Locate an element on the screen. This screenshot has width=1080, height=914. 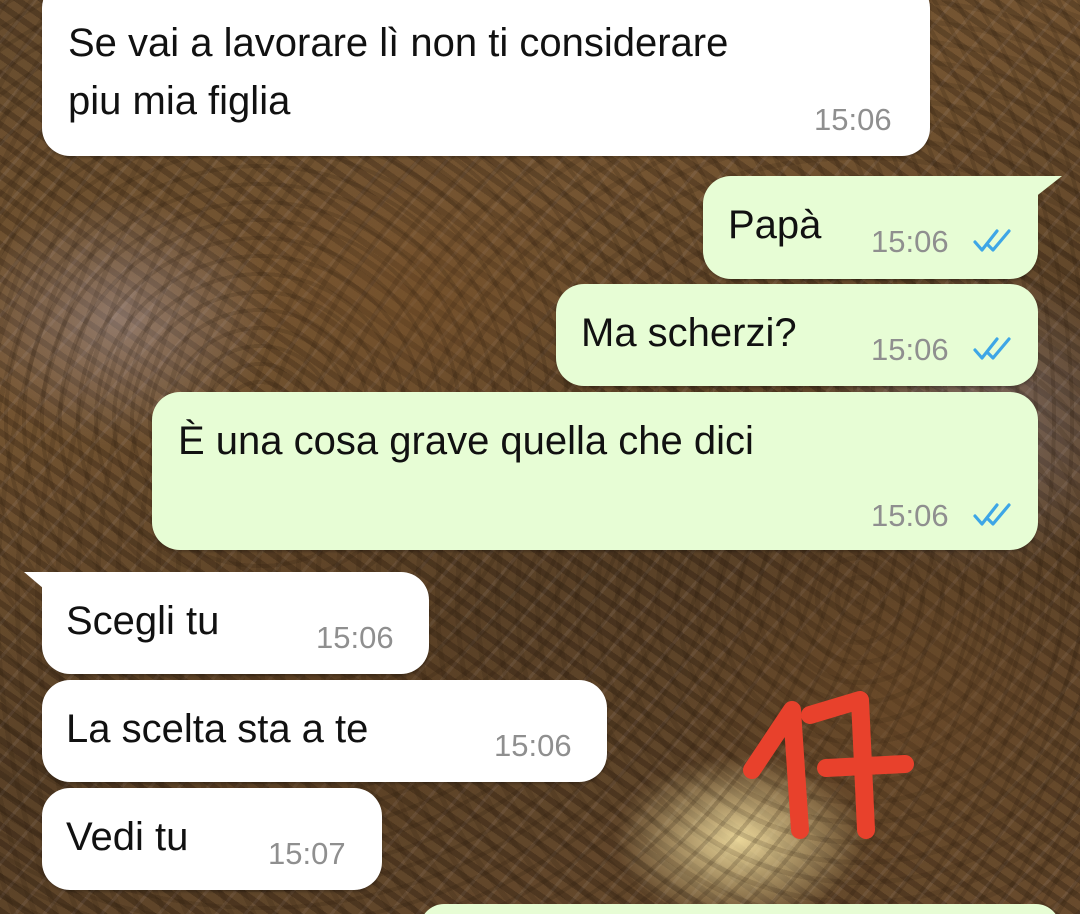
message-bubble-outgoing: Papà 15:06 is located at coordinates (882, 227).